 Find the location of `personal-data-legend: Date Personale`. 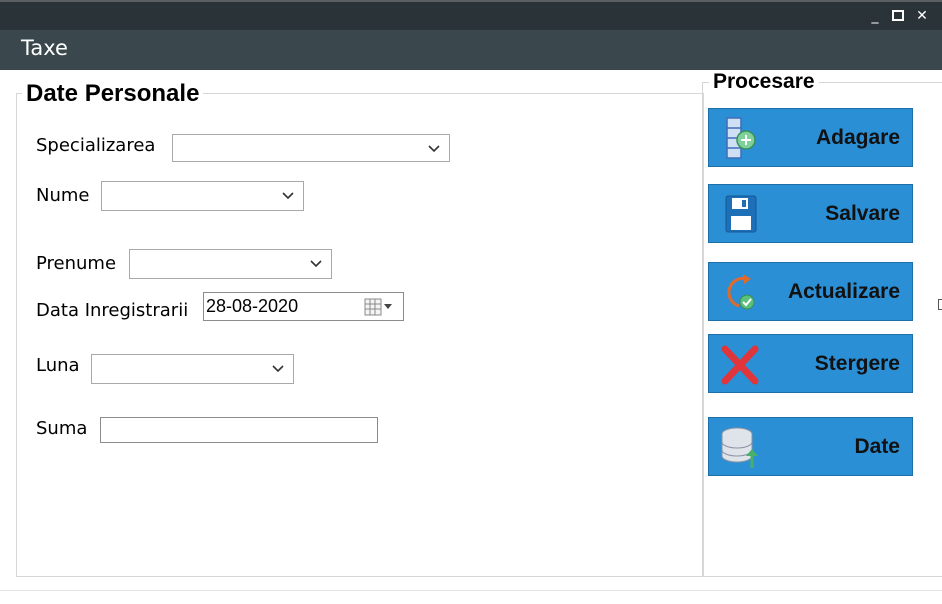

personal-data-legend: Date Personale is located at coordinates (113, 94).